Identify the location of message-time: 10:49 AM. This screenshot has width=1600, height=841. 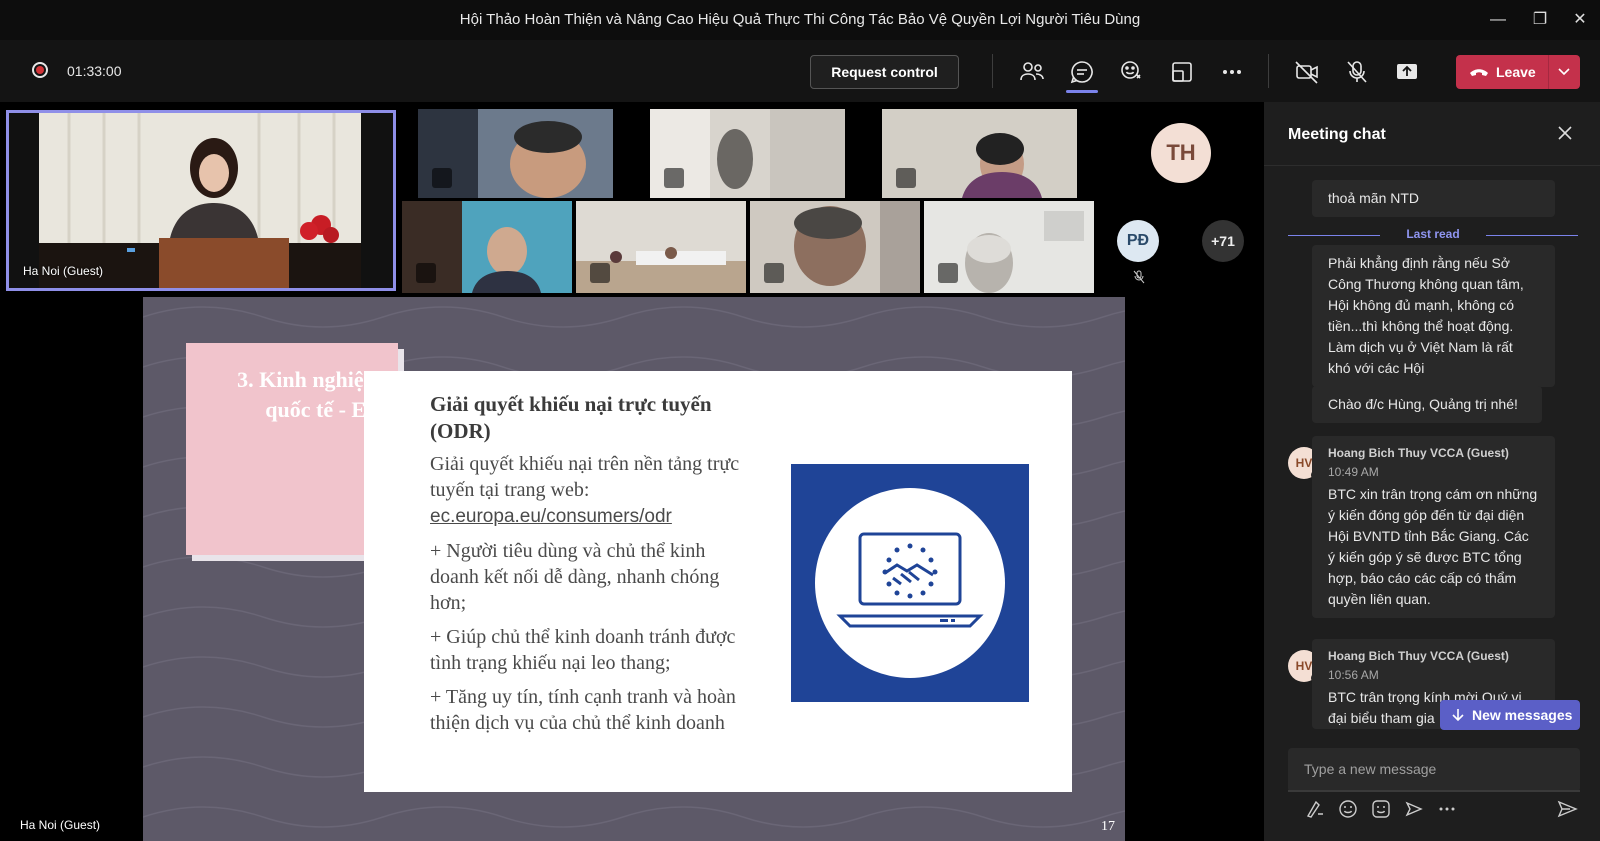
(1353, 472).